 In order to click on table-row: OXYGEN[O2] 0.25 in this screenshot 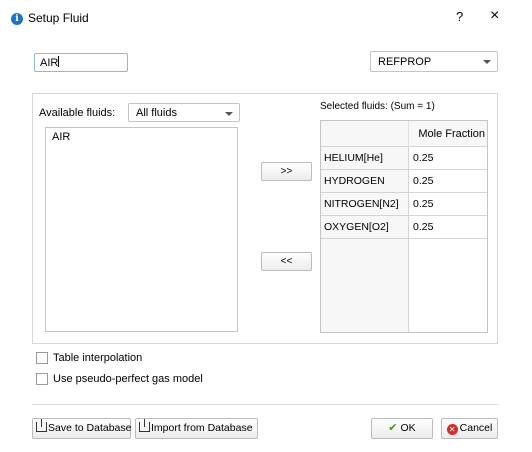, I will do `click(404, 227)`.